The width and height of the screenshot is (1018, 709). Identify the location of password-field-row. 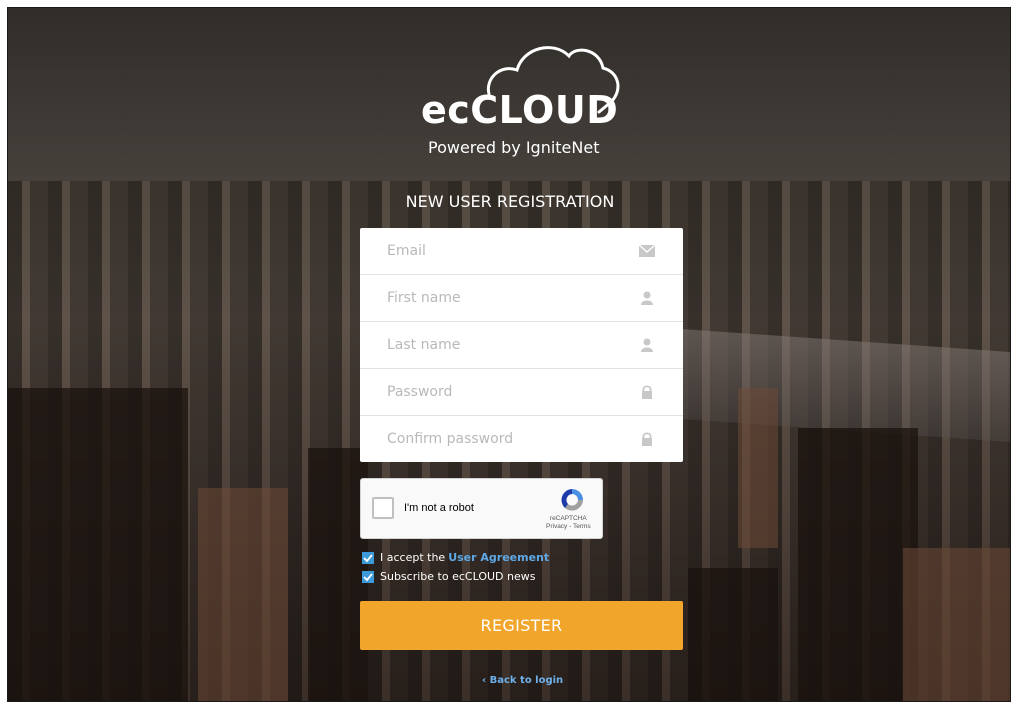
(521, 392).